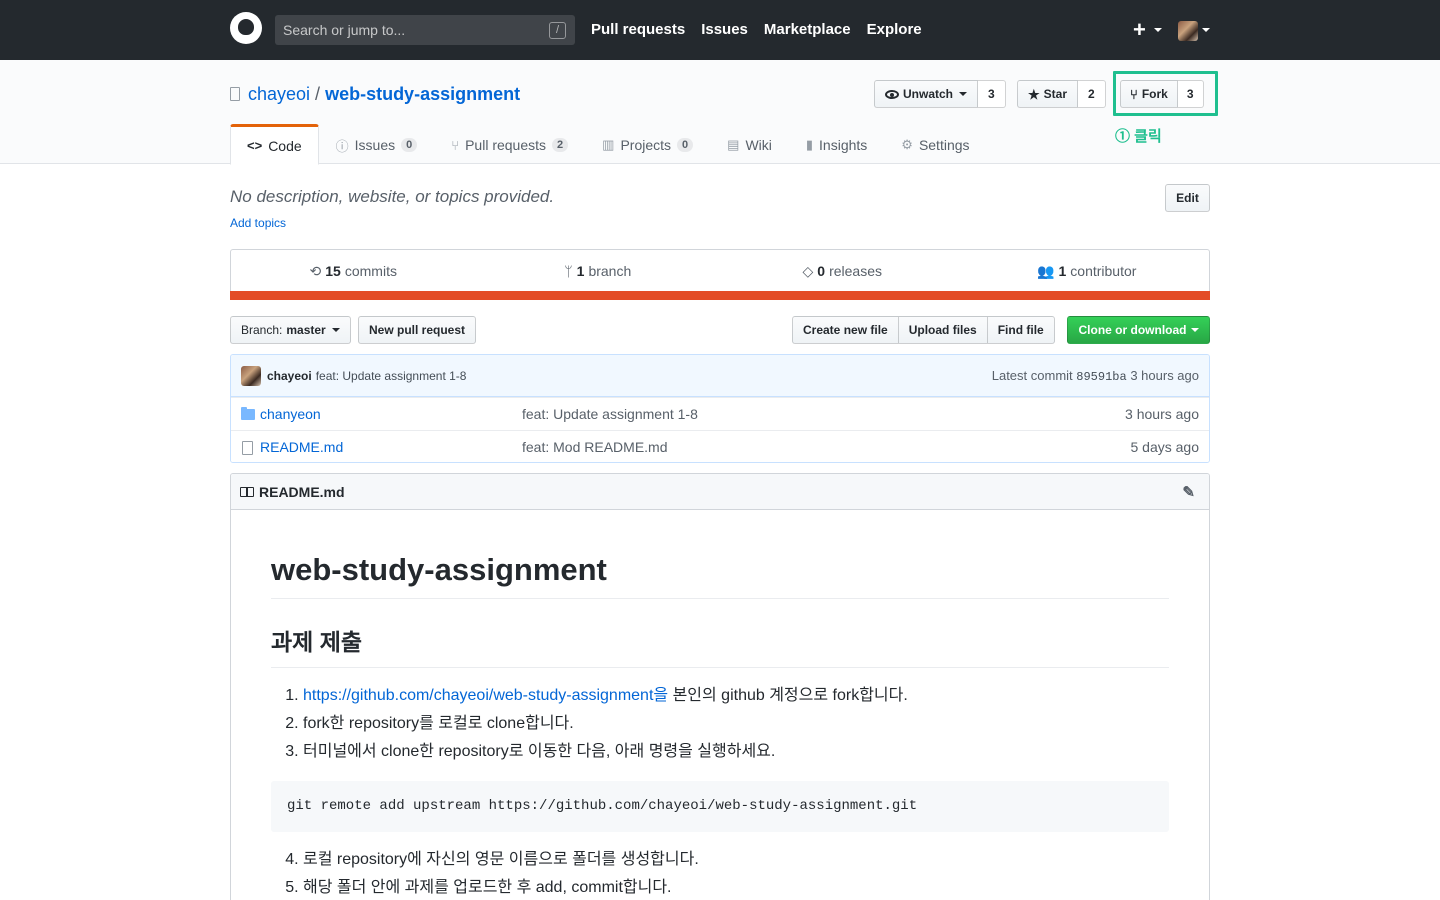 The image size is (1440, 900). What do you see at coordinates (1034, 94) in the screenshot?
I see `star-icon: ★` at bounding box center [1034, 94].